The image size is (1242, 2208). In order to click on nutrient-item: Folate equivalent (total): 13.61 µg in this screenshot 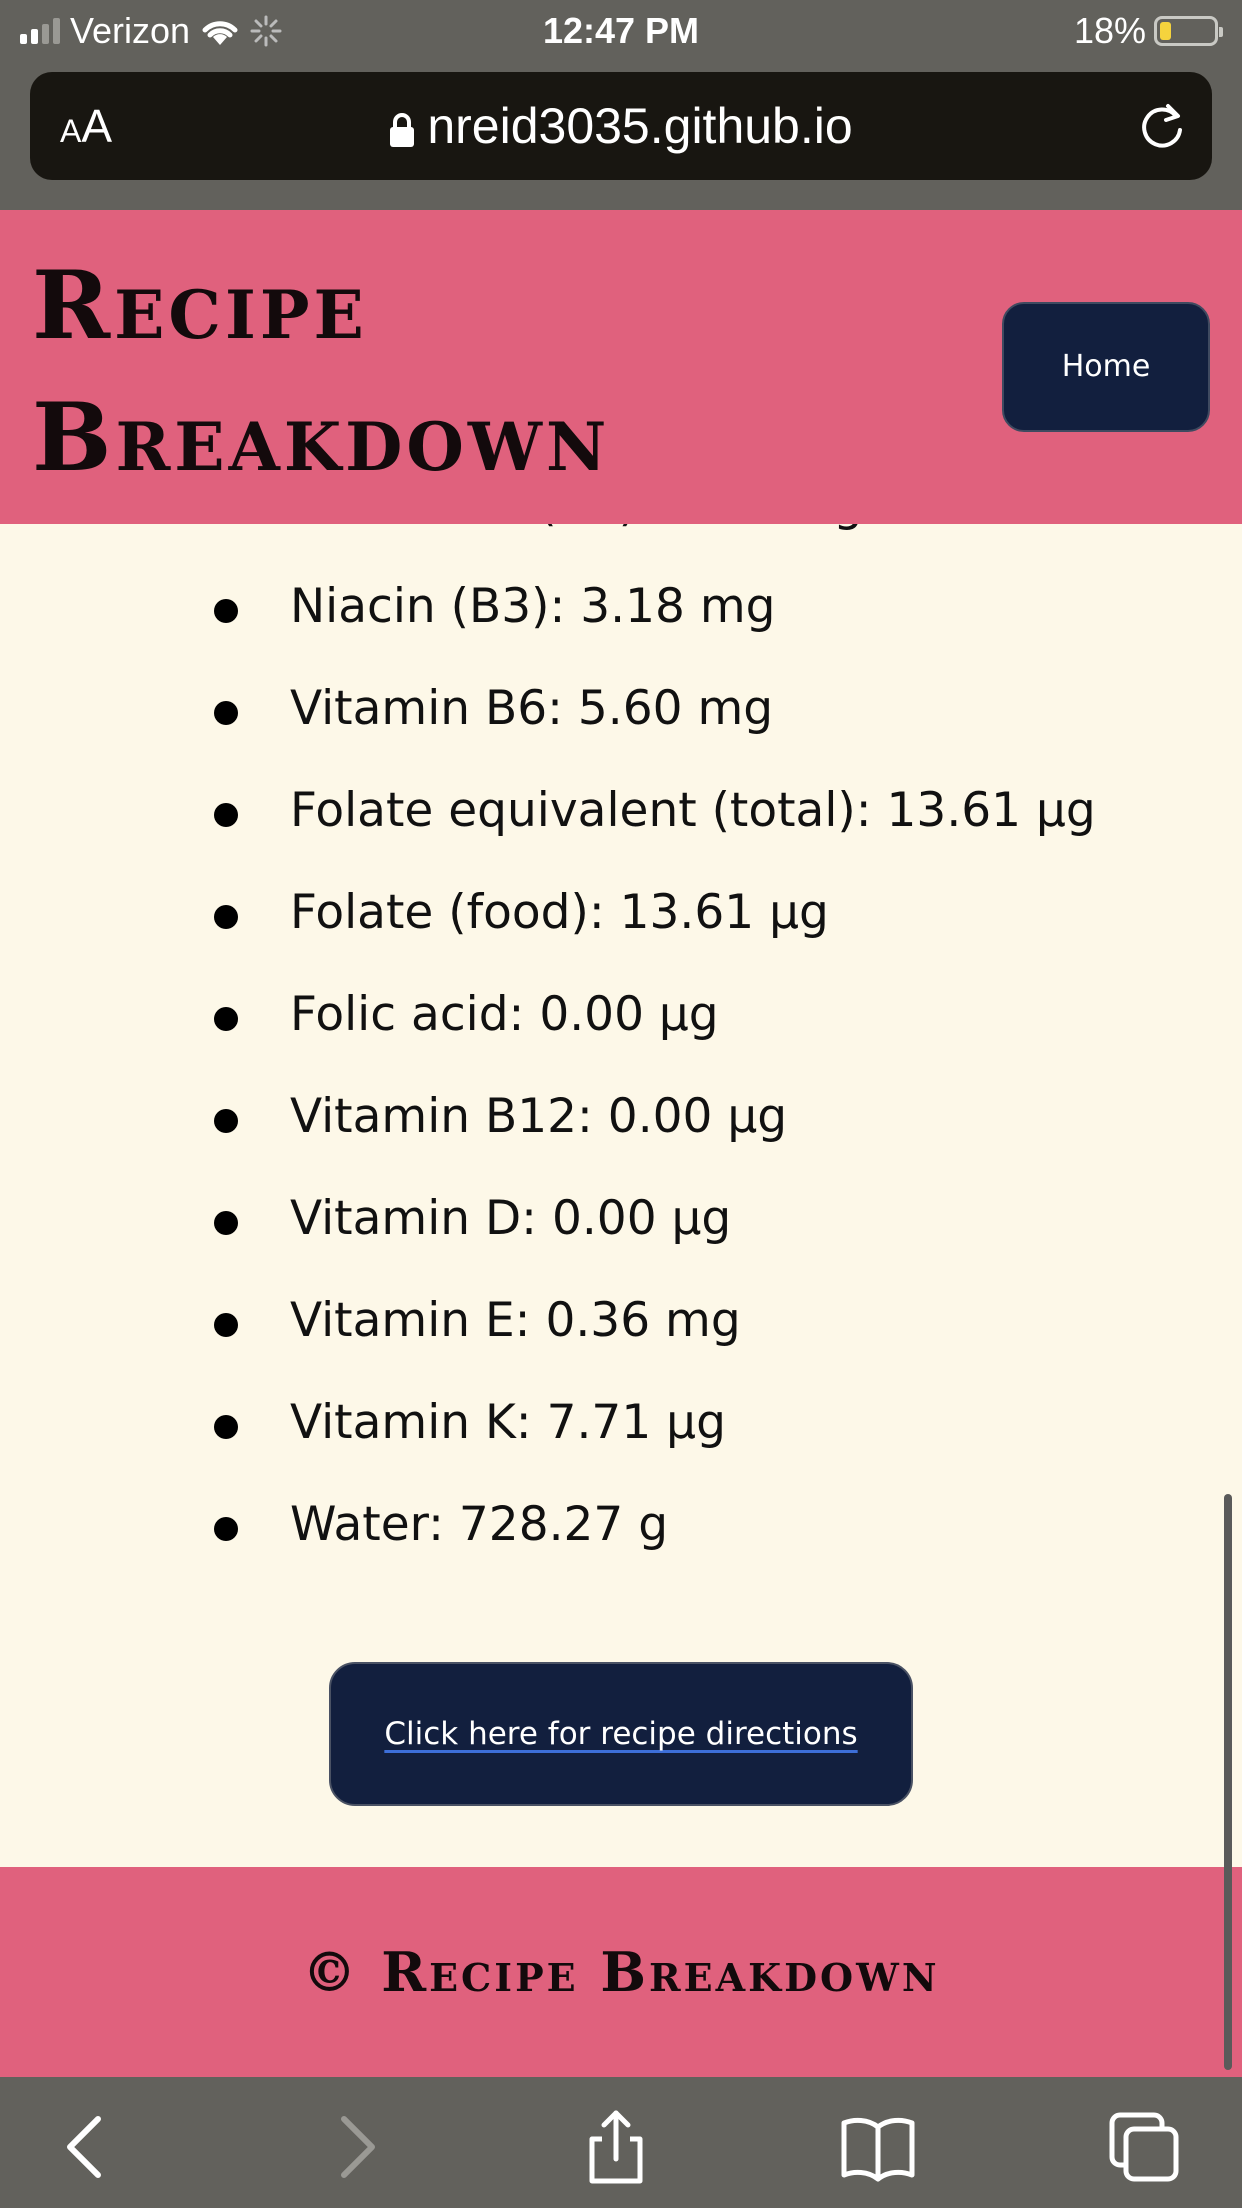, I will do `click(621, 811)`.